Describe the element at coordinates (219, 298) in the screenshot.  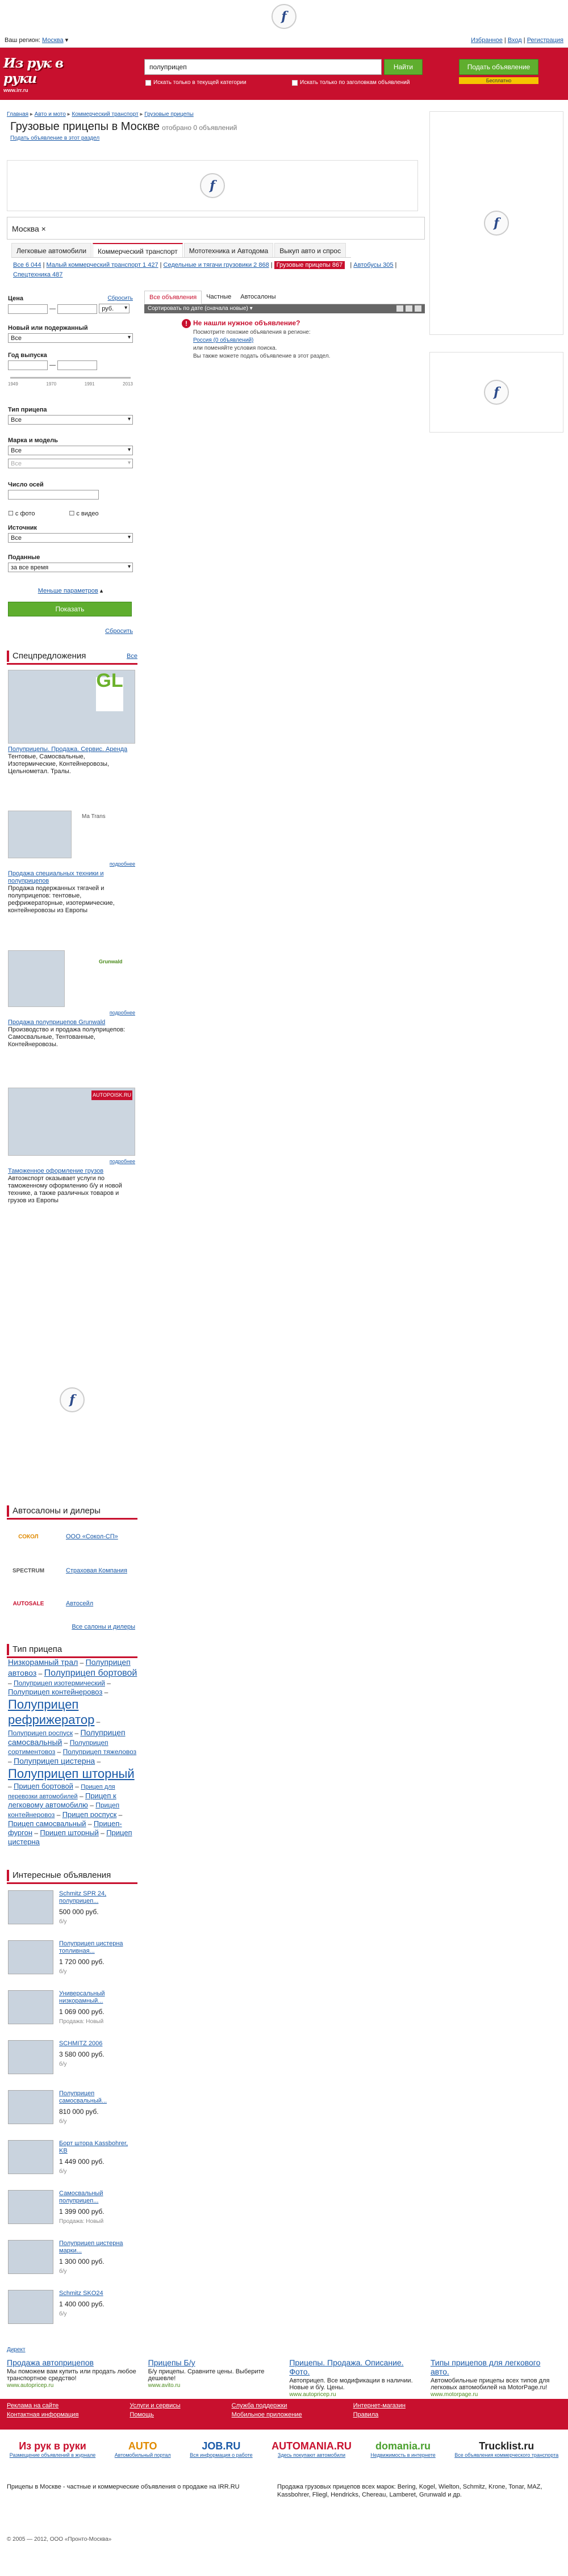
I see `tab-private: Частные` at that location.